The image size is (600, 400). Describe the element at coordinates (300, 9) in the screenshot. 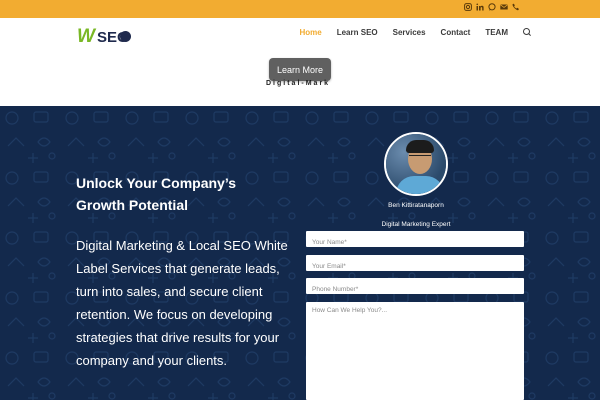

I see `top-bar` at that location.